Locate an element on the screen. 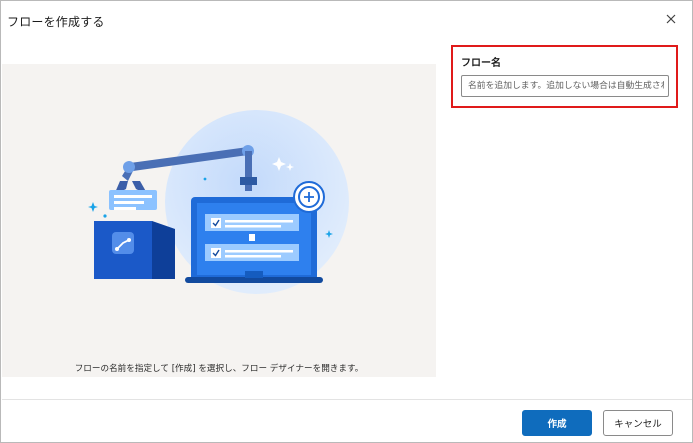  flow-name-section: フロー名 is located at coordinates (564, 76).